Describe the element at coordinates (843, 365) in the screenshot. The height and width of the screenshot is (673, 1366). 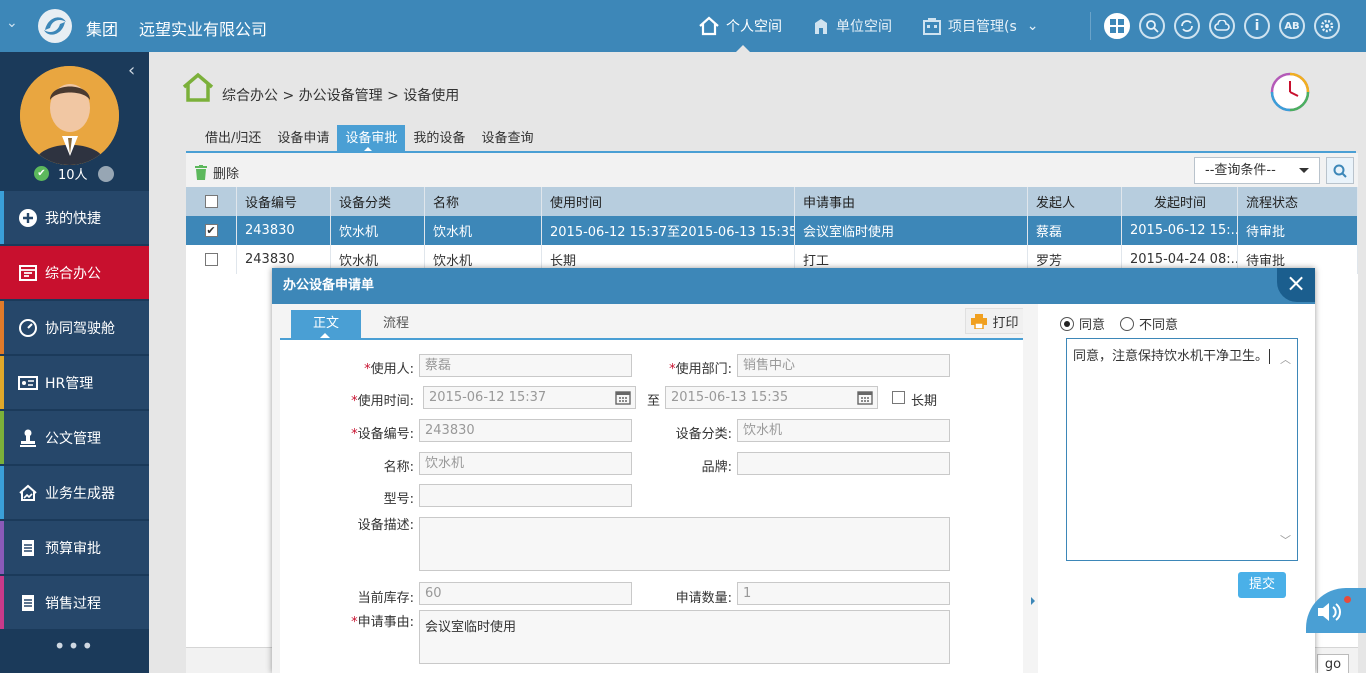
I see `dept-field: 销售中心` at that location.